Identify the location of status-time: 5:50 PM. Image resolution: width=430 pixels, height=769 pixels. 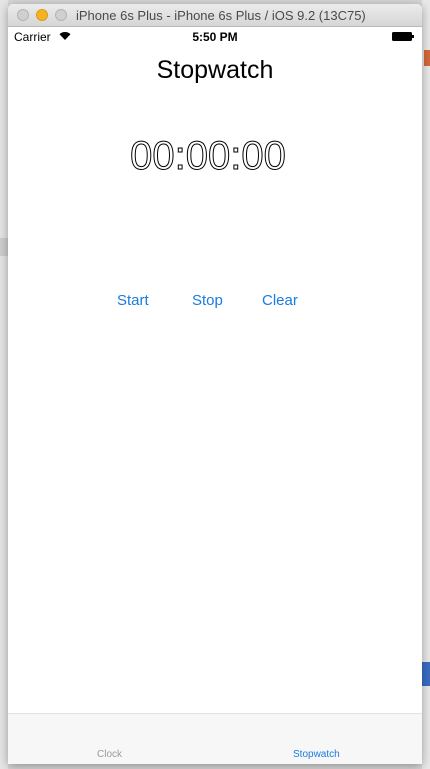
(215, 37).